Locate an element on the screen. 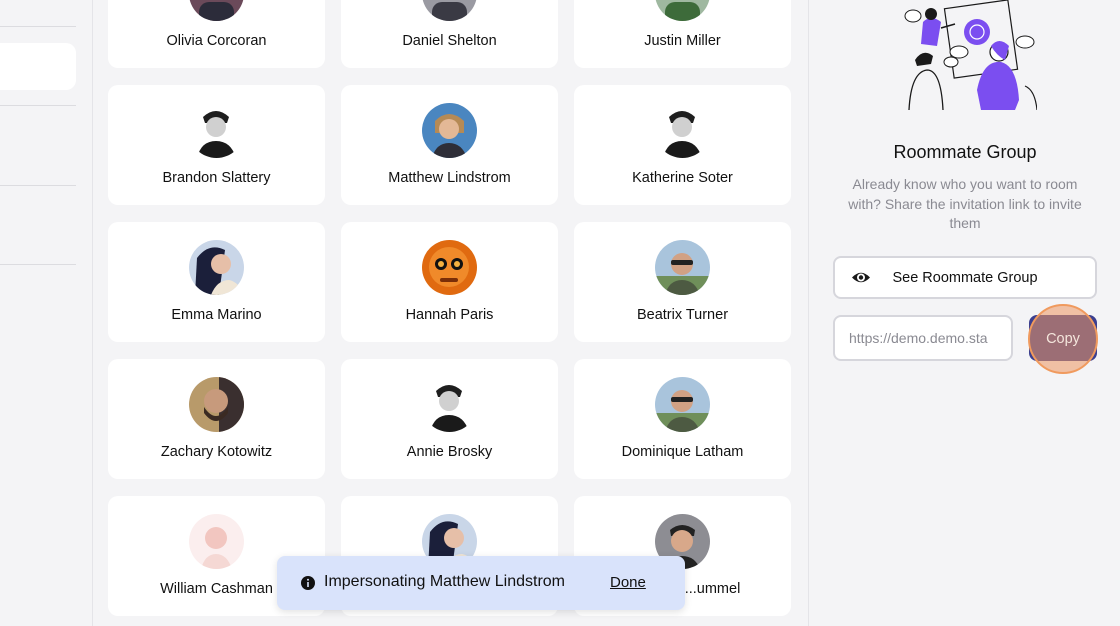 The height and width of the screenshot is (626, 1120). person-name: Katherine Soter is located at coordinates (682, 178).